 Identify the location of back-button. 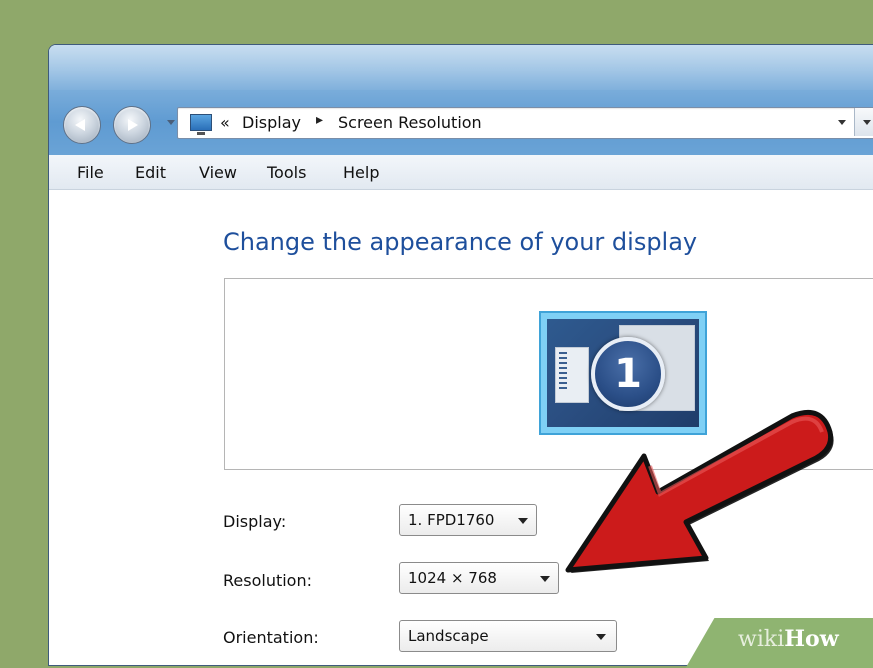
(82, 125).